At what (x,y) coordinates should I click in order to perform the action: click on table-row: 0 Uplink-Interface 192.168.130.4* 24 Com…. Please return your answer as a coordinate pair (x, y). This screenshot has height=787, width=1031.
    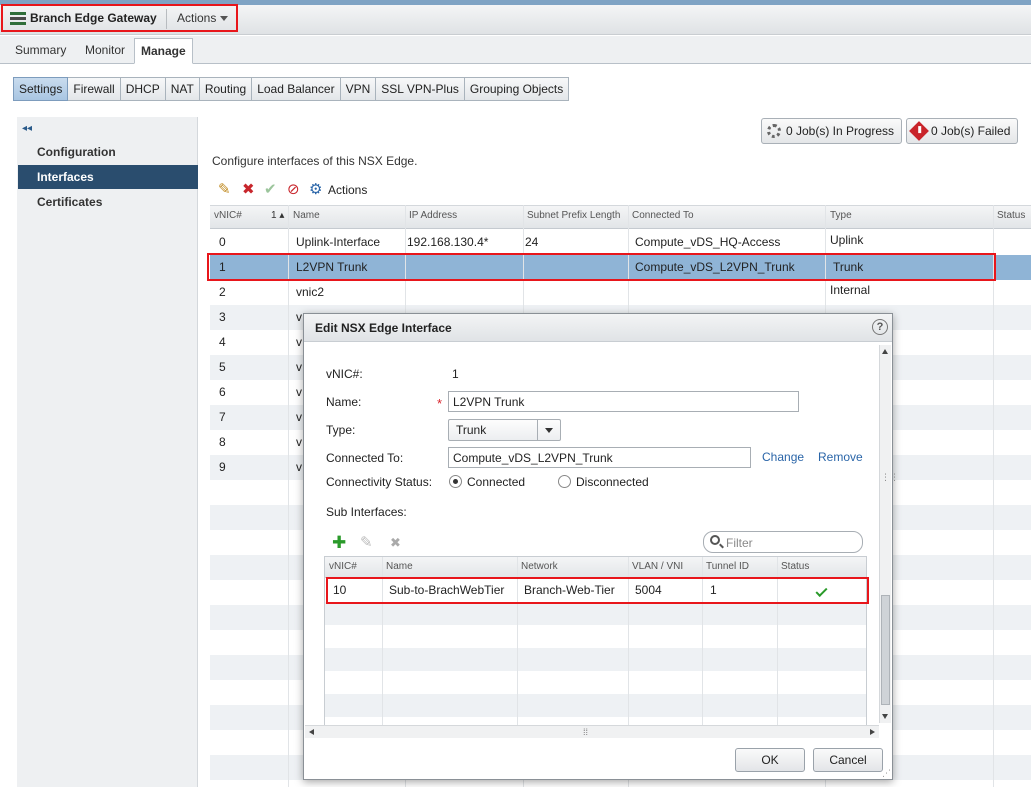
    Looking at the image, I should click on (620, 242).